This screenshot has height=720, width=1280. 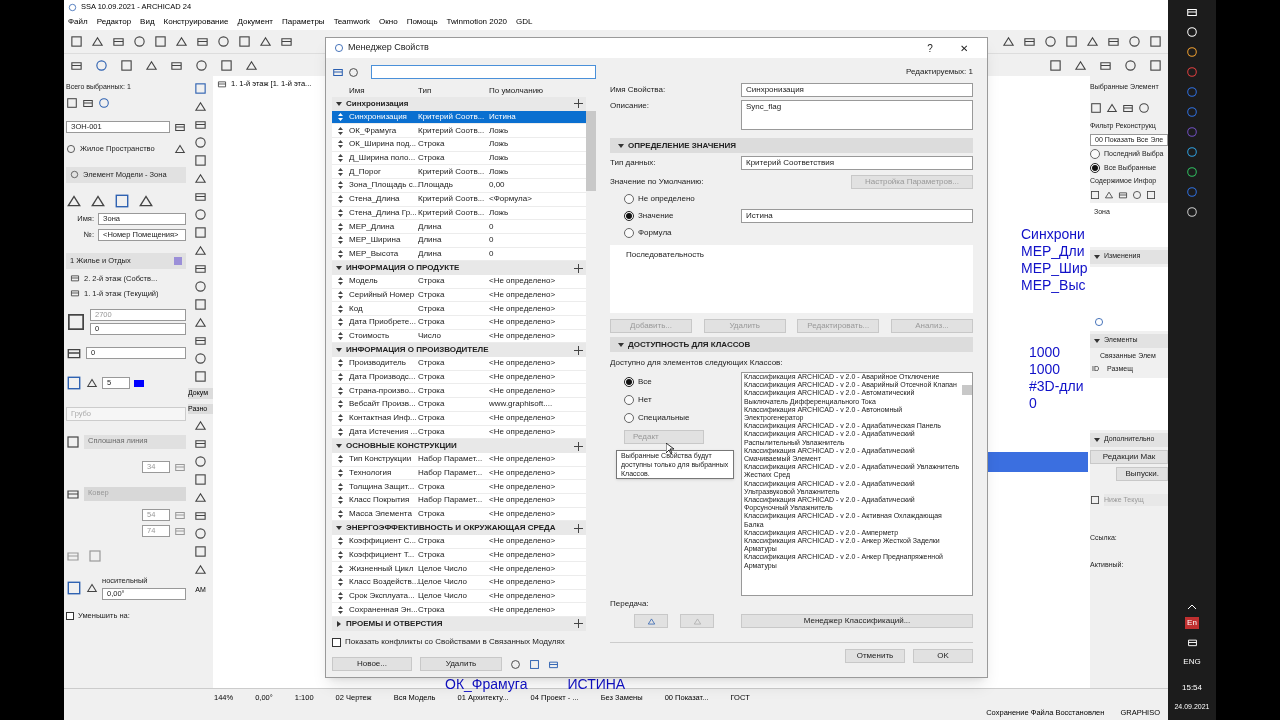 I want to click on section-header: ДОСТУПНОСТЬ ДЛЯ КЛАССОВ, so click(x=791, y=344).